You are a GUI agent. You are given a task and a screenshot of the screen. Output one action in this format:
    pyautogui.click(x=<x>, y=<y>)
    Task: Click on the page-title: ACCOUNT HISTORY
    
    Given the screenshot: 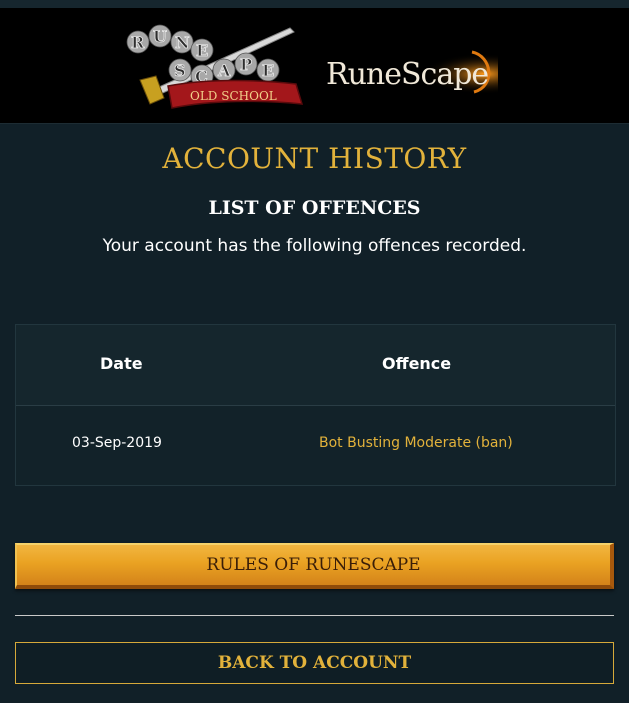 What is the action you would take?
    pyautogui.click(x=314, y=158)
    